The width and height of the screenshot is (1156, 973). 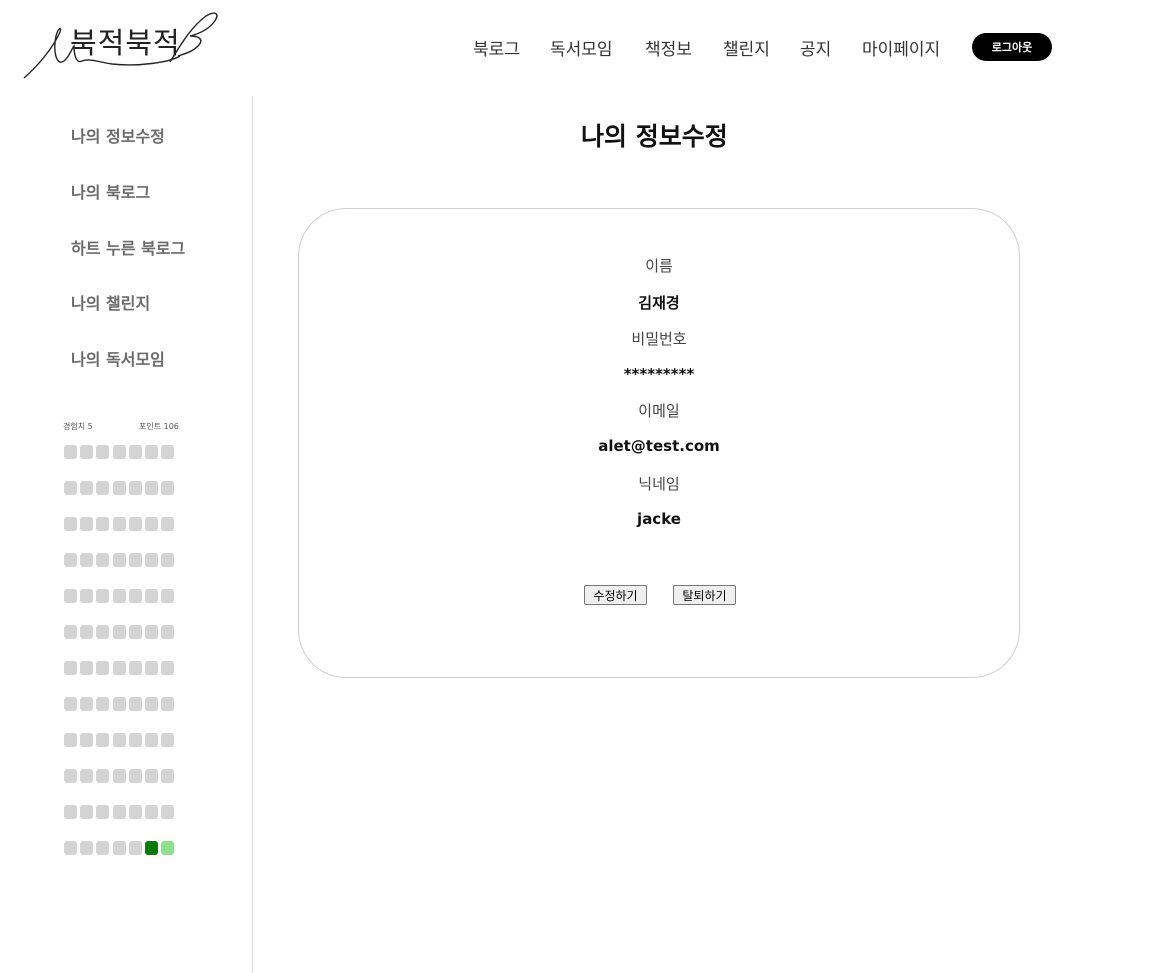 I want to click on nav-item-challenge: 챌린지, so click(x=746, y=47).